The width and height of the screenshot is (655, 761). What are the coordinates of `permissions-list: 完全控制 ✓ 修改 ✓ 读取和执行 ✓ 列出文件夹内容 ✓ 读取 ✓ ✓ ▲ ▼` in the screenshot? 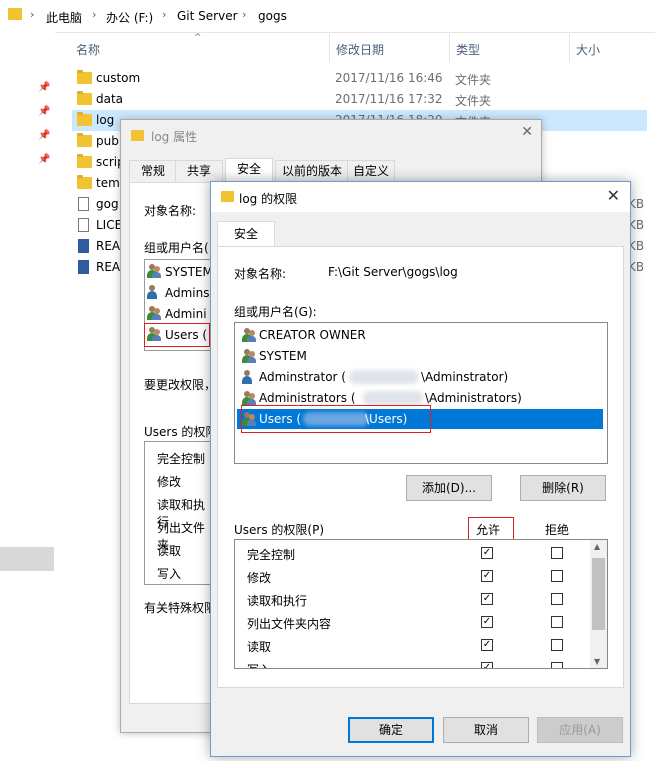 It's located at (421, 604).